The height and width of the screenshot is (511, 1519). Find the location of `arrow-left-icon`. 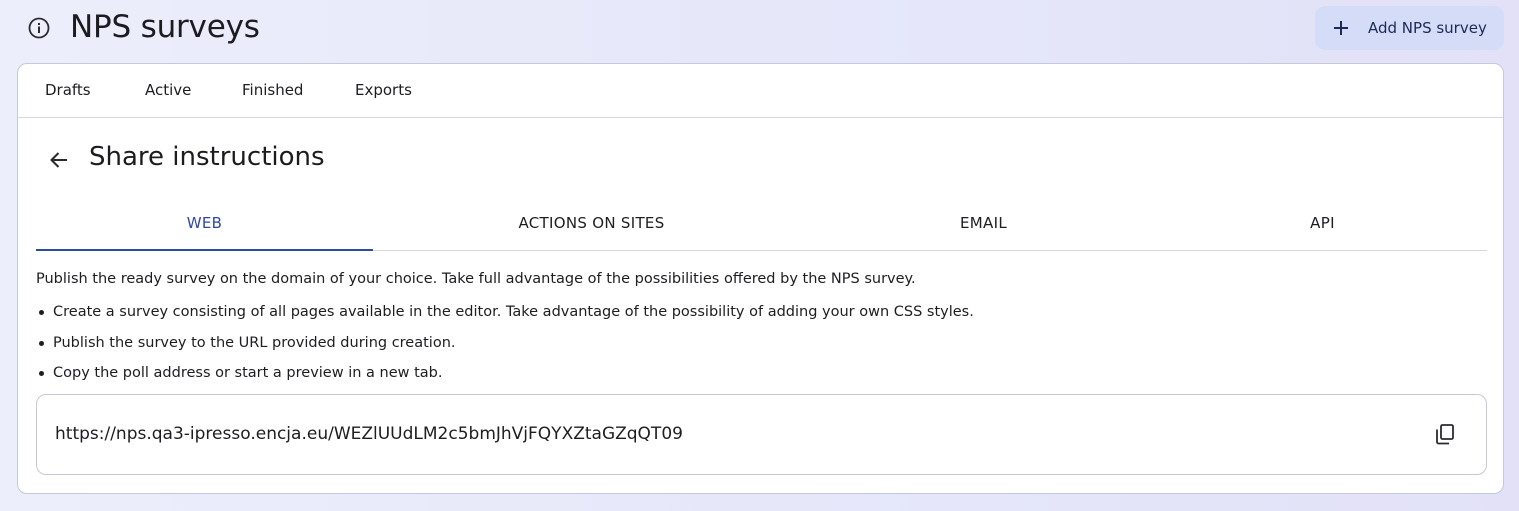

arrow-left-icon is located at coordinates (59, 160).